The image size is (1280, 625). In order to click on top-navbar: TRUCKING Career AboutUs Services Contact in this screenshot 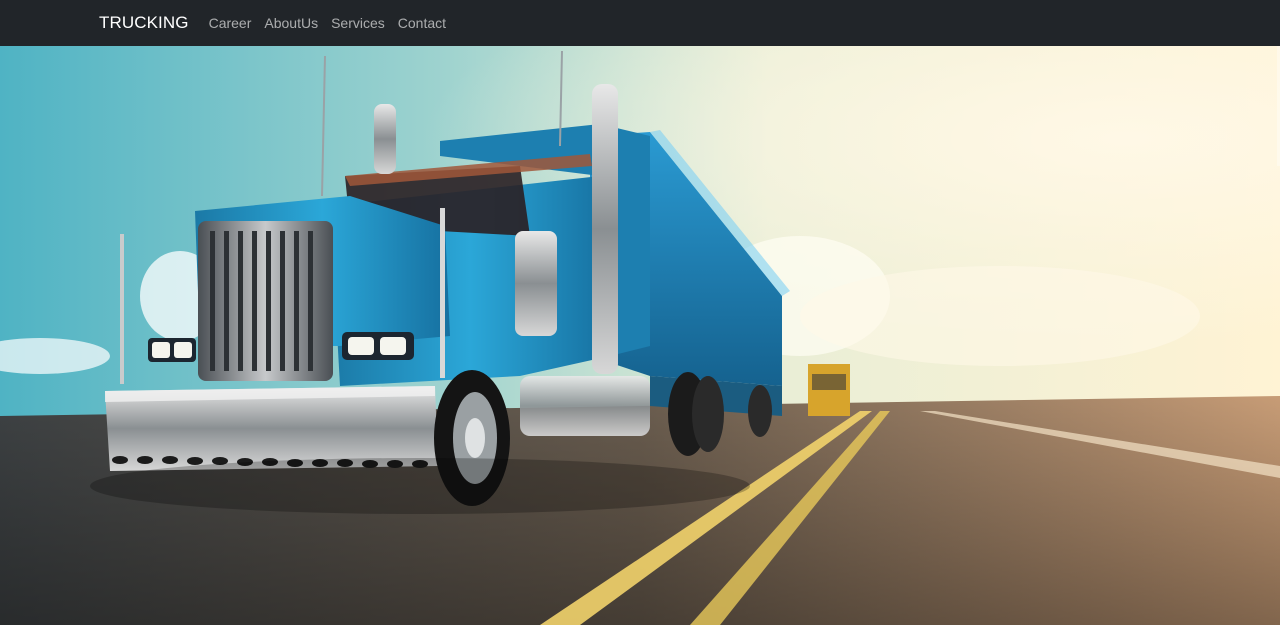, I will do `click(640, 23)`.